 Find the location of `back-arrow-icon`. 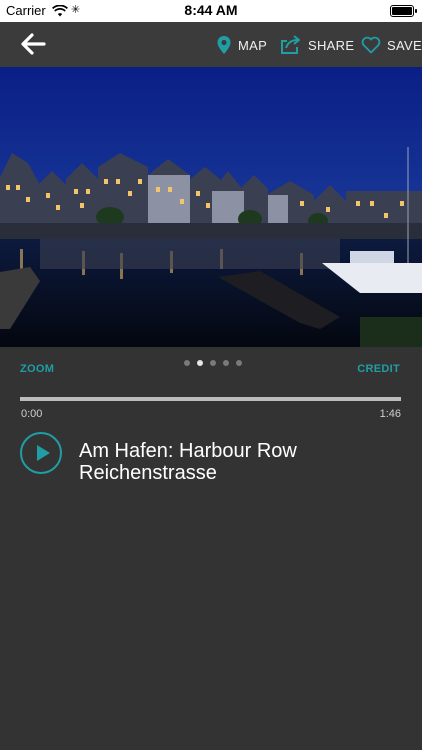

back-arrow-icon is located at coordinates (33, 44).